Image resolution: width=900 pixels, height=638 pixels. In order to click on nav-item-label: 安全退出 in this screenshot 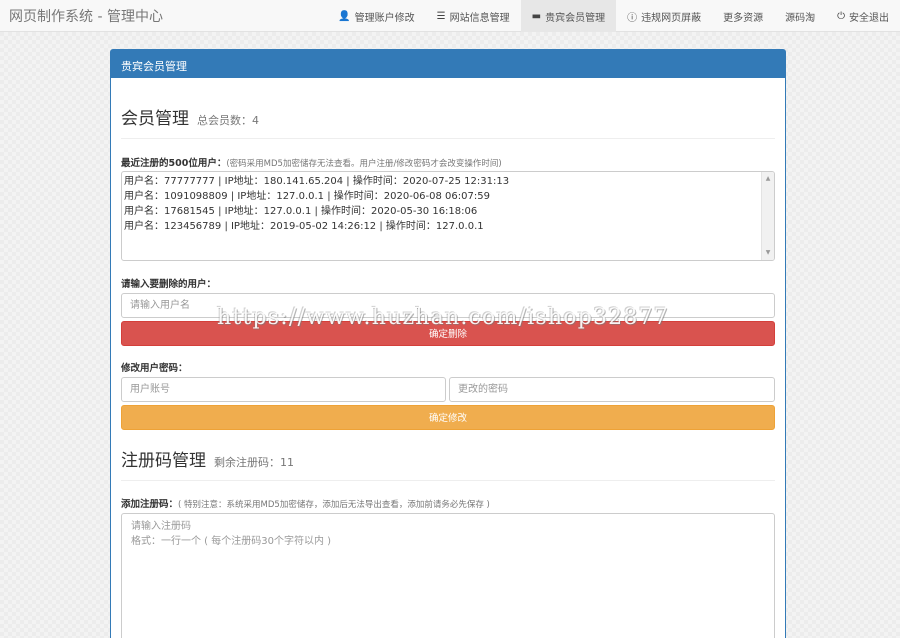, I will do `click(869, 18)`.